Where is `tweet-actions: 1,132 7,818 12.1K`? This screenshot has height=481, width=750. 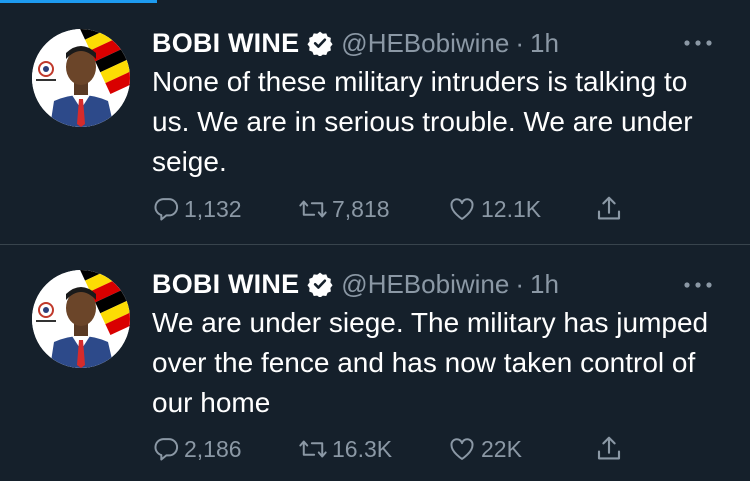 tweet-actions: 1,132 7,818 12.1K is located at coordinates (402, 209).